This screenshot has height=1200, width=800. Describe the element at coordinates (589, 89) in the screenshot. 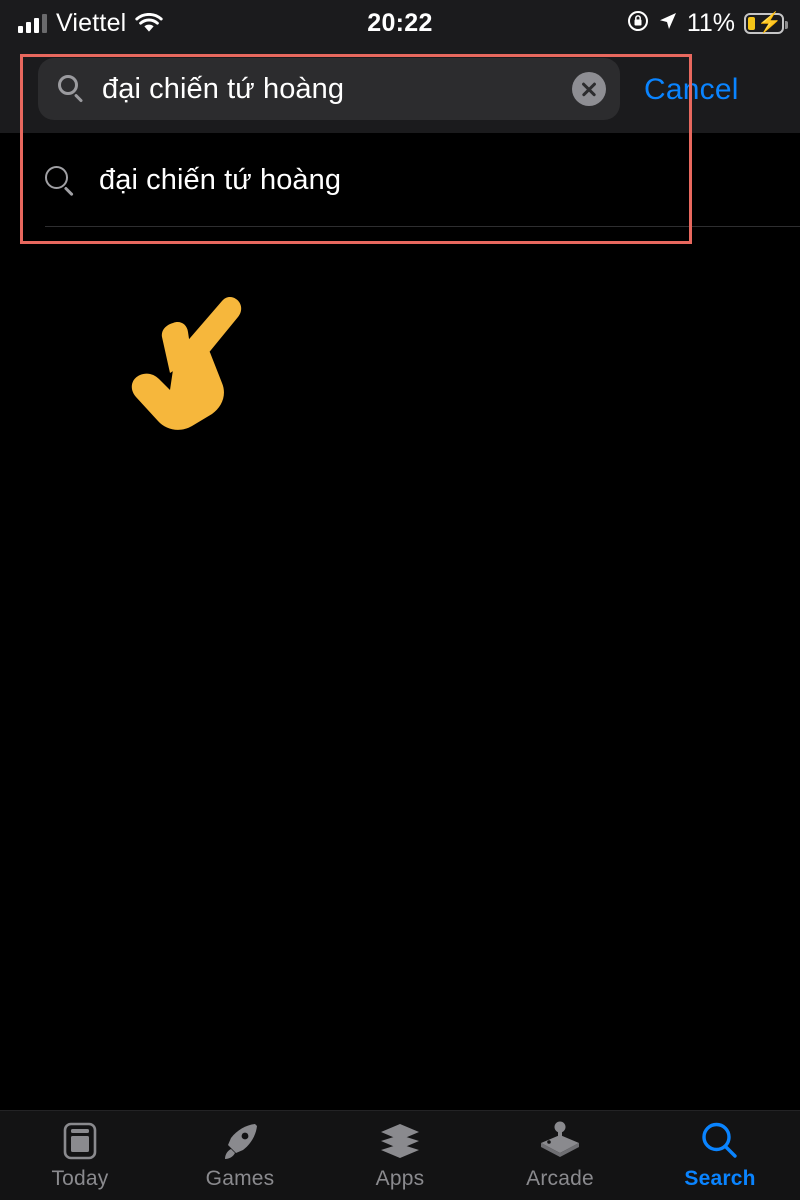

I see `clear-circle-icon` at that location.